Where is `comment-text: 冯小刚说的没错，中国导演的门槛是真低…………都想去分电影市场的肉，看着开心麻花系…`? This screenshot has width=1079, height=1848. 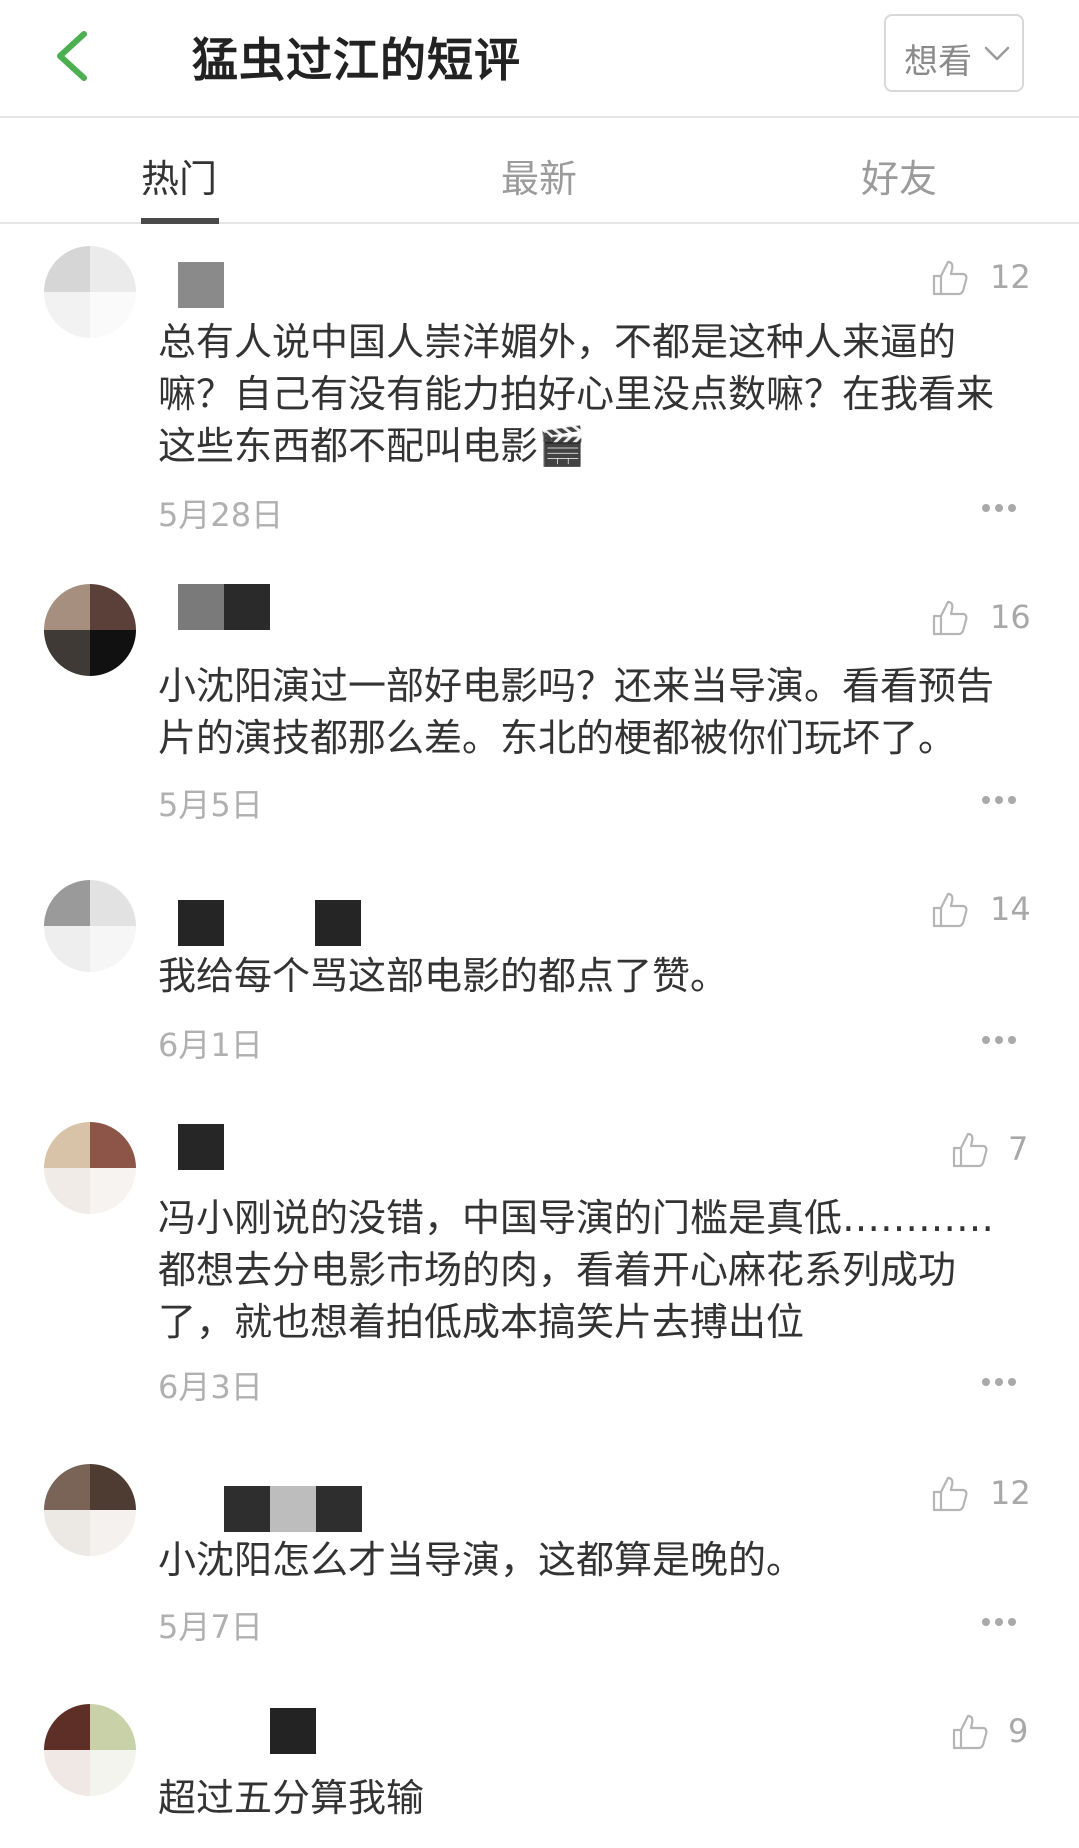 comment-text: 冯小刚说的没错，中国导演的门槛是真低…………都想去分电影市场的肉，看着开心麻花系… is located at coordinates (576, 1270).